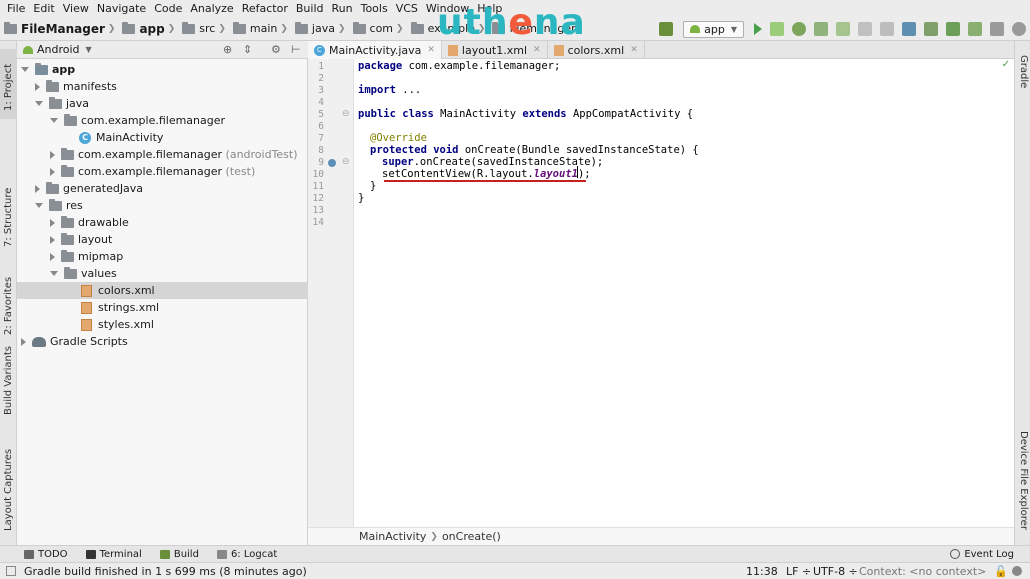 This screenshot has height=579, width=1030. Describe the element at coordinates (227, 49) in the screenshot. I see `locate-icon: ⊕` at that location.